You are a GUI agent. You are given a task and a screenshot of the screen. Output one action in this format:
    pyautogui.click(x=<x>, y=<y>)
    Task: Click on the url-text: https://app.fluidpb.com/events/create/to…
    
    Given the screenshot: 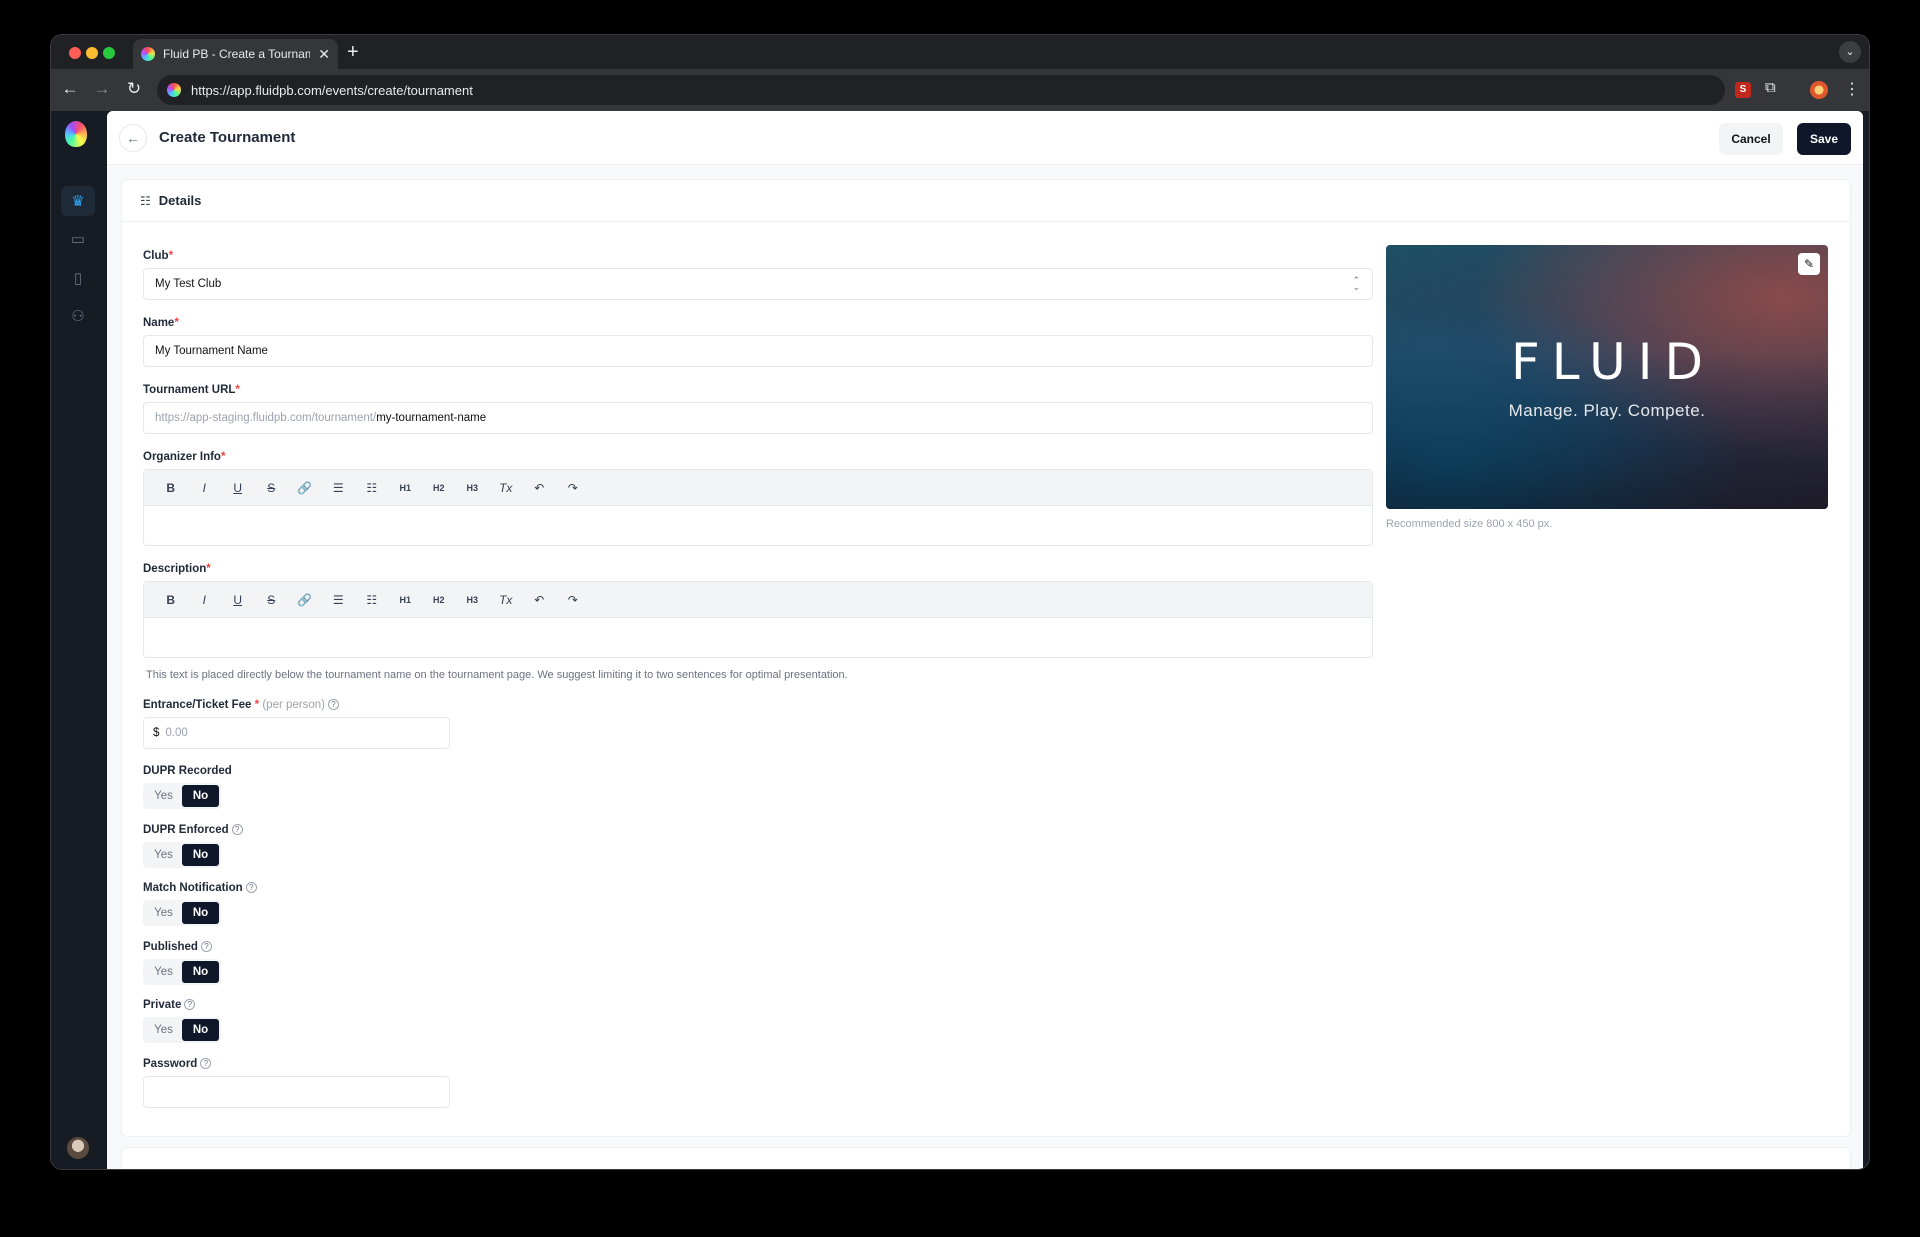 What is the action you would take?
    pyautogui.click(x=332, y=90)
    